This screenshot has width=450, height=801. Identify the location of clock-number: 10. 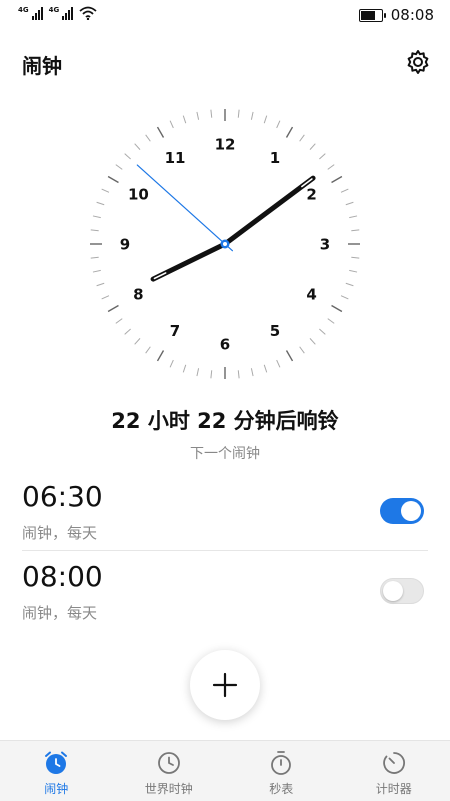
(138, 195).